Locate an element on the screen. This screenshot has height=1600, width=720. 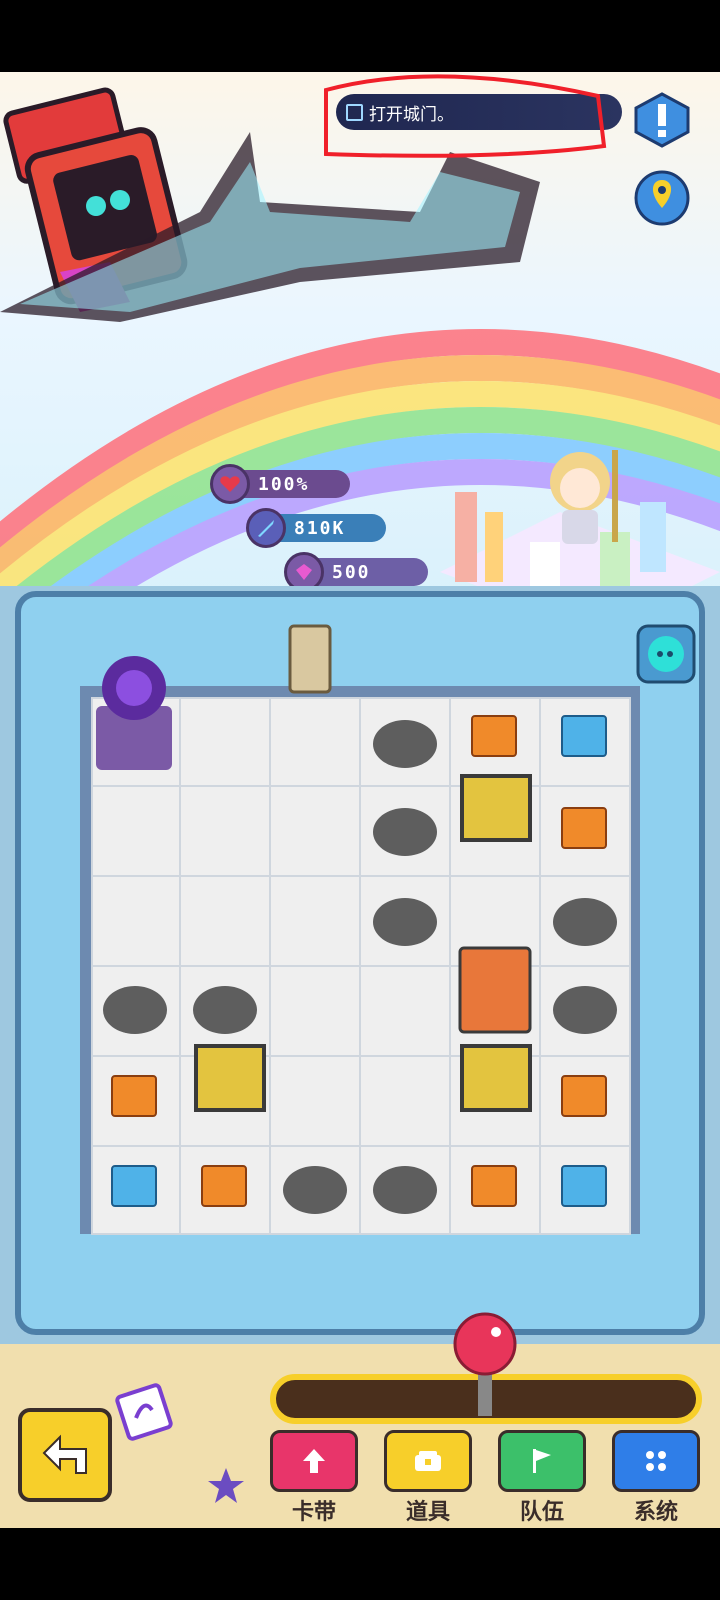
joystick is located at coordinates (485, 1365).